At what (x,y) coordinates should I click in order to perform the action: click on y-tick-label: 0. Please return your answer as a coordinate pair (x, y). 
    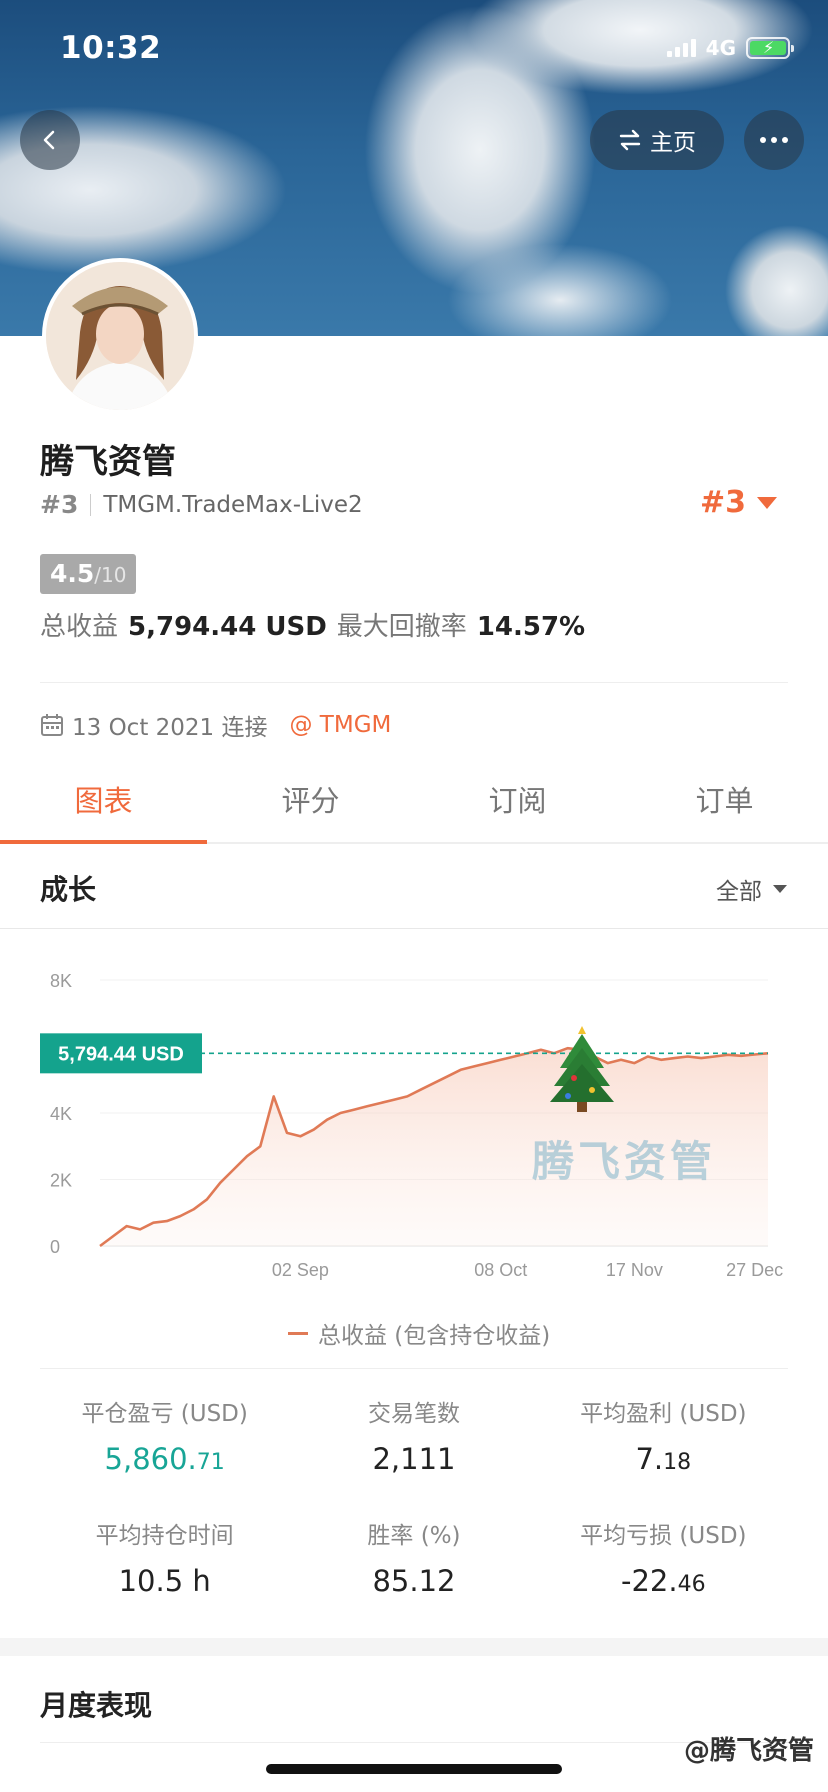
    Looking at the image, I should click on (55, 1247).